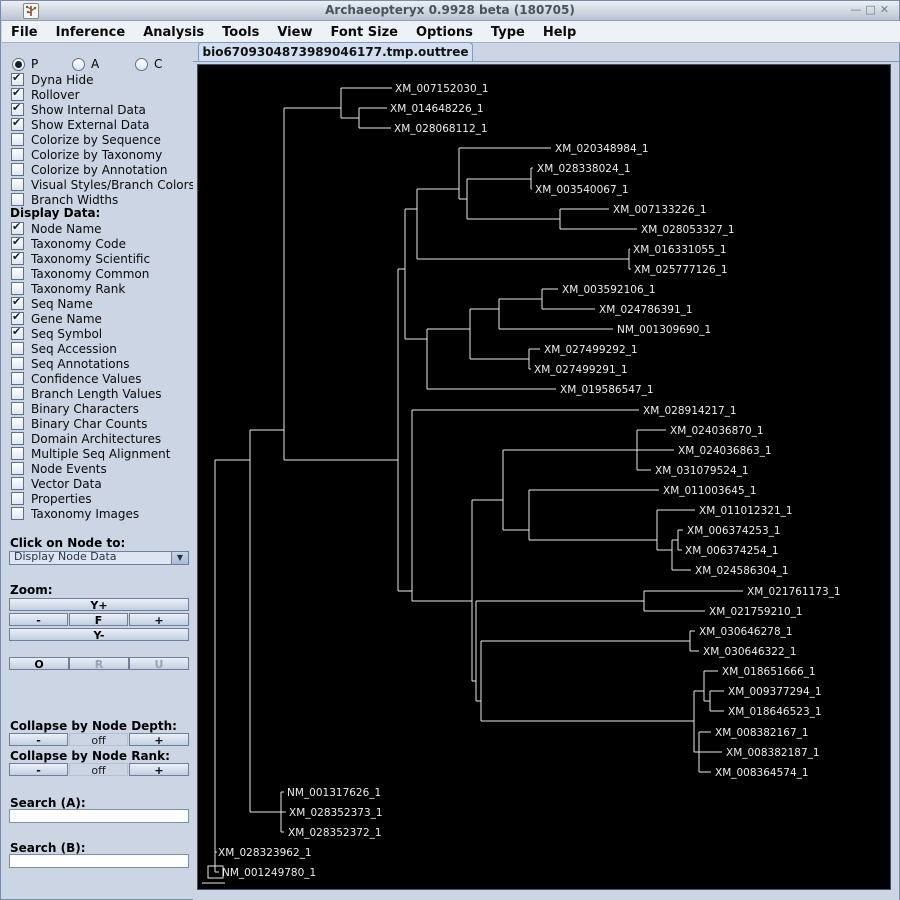 The image size is (900, 900). Describe the element at coordinates (97, 498) in the screenshot. I see `checkbox-properties: Properties` at that location.